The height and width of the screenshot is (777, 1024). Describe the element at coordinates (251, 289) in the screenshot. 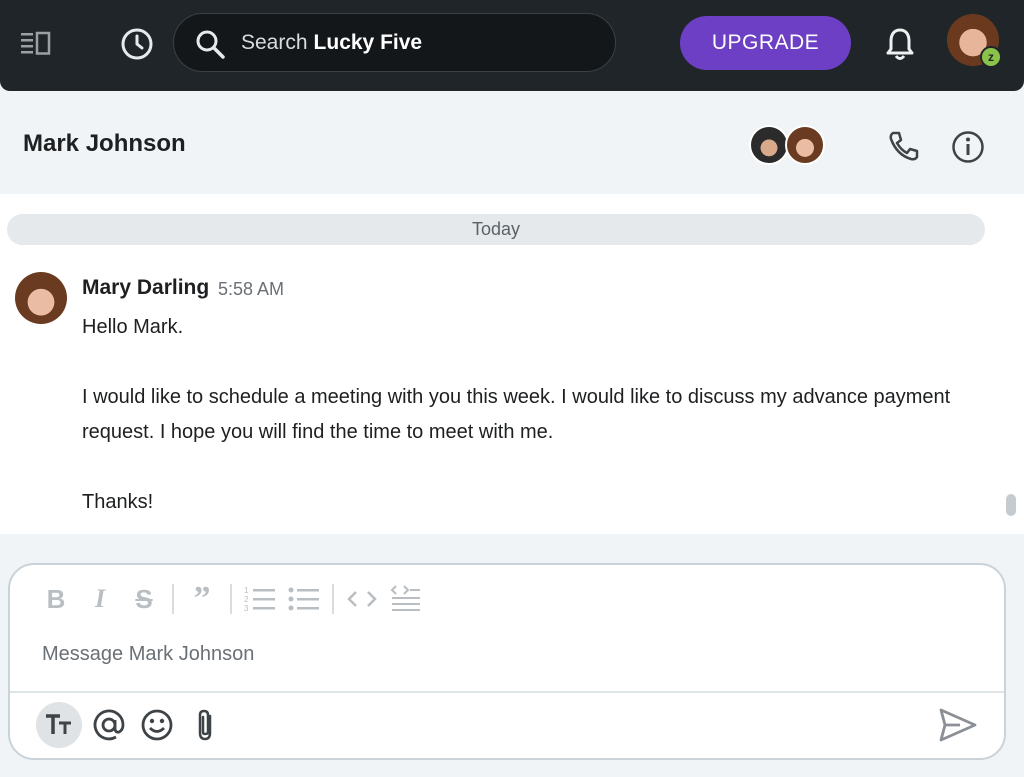

I see `message-timestamp: 5:58 AM` at that location.